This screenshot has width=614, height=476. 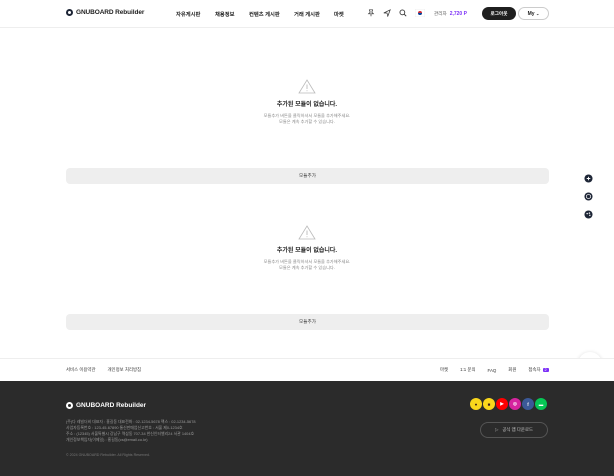 What do you see at coordinates (195, 14) in the screenshot?
I see `nav-item-free-board: 자유게시판` at bounding box center [195, 14].